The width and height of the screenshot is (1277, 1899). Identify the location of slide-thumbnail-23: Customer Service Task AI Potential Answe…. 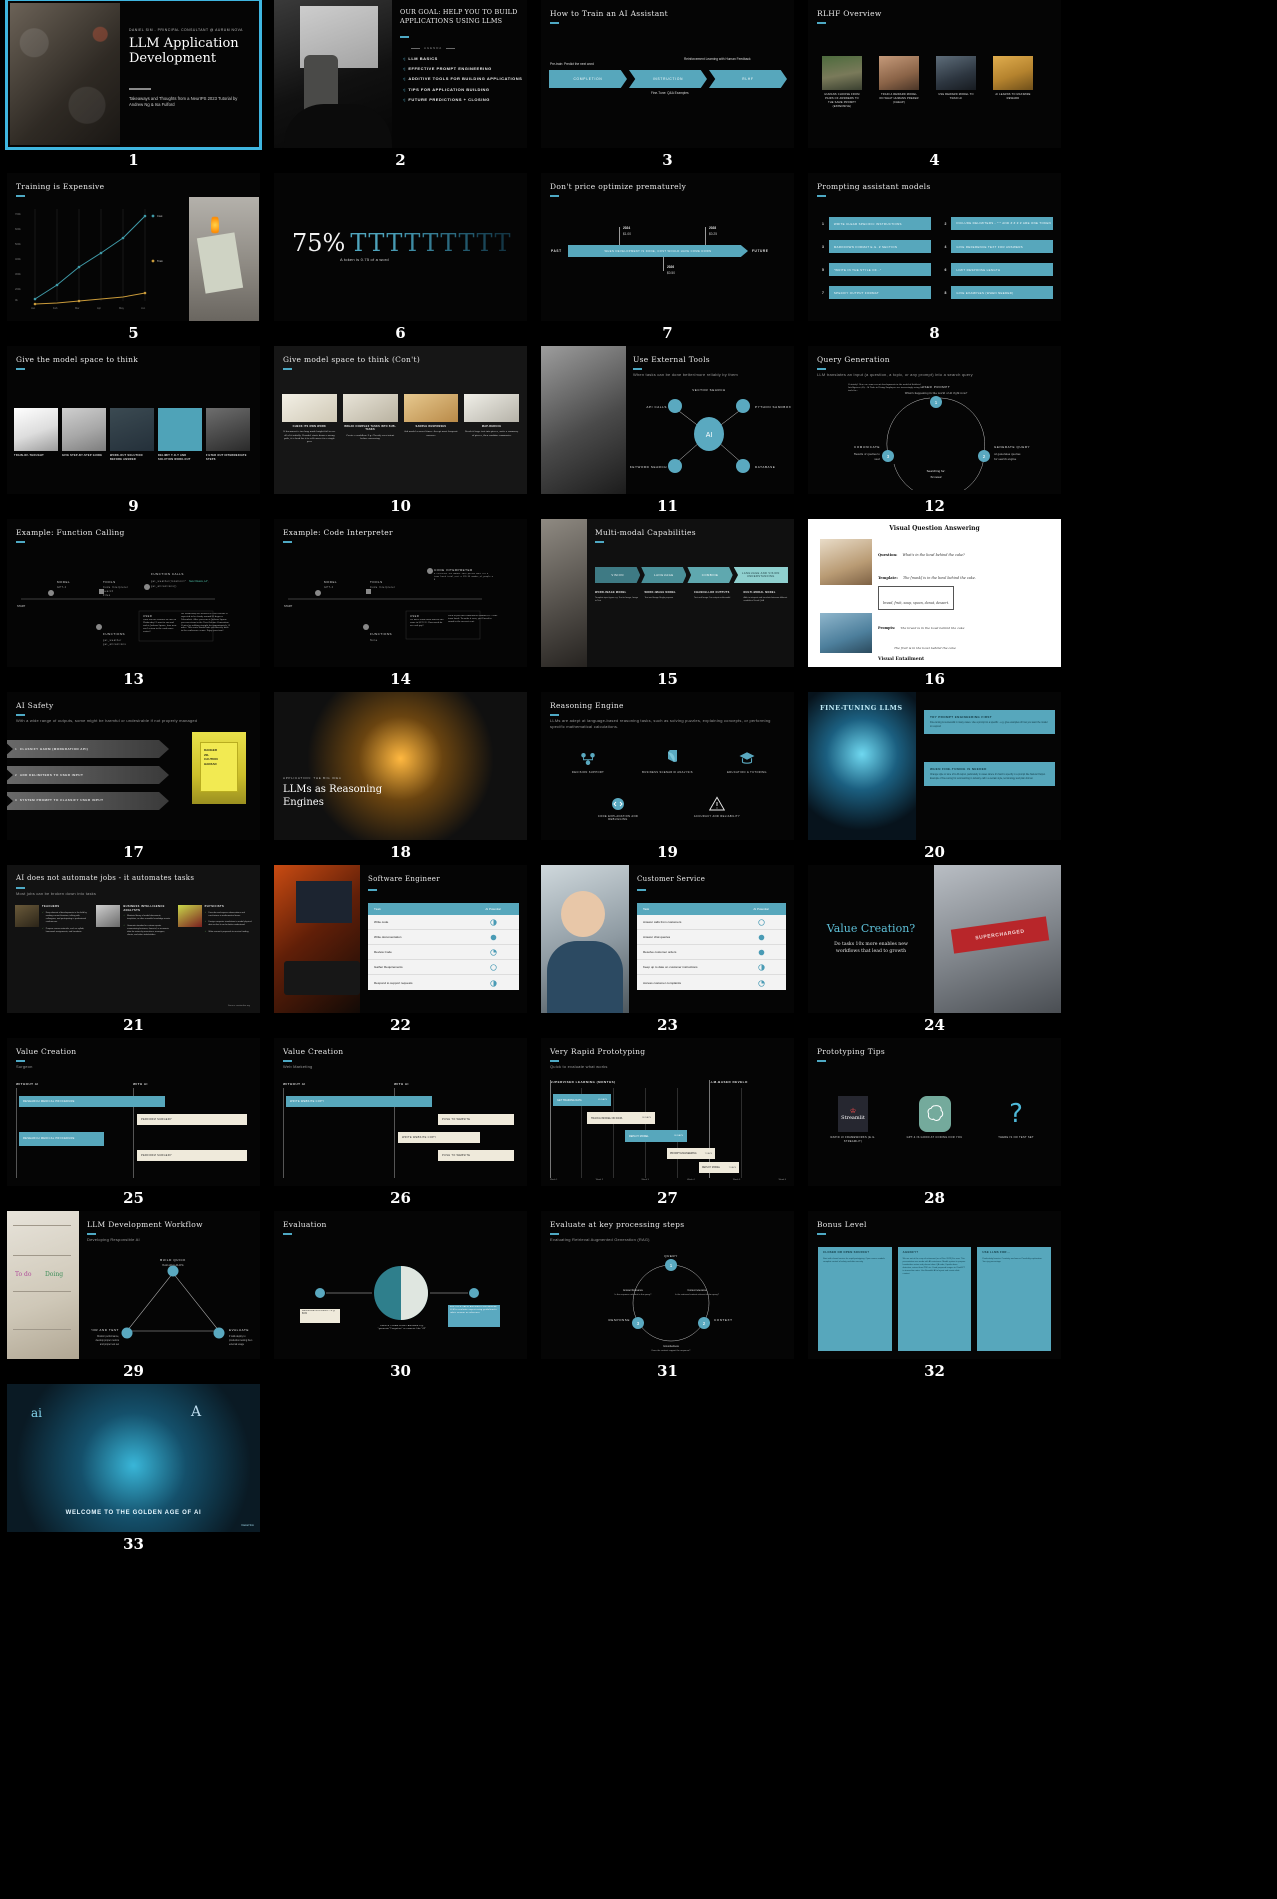
(667, 939).